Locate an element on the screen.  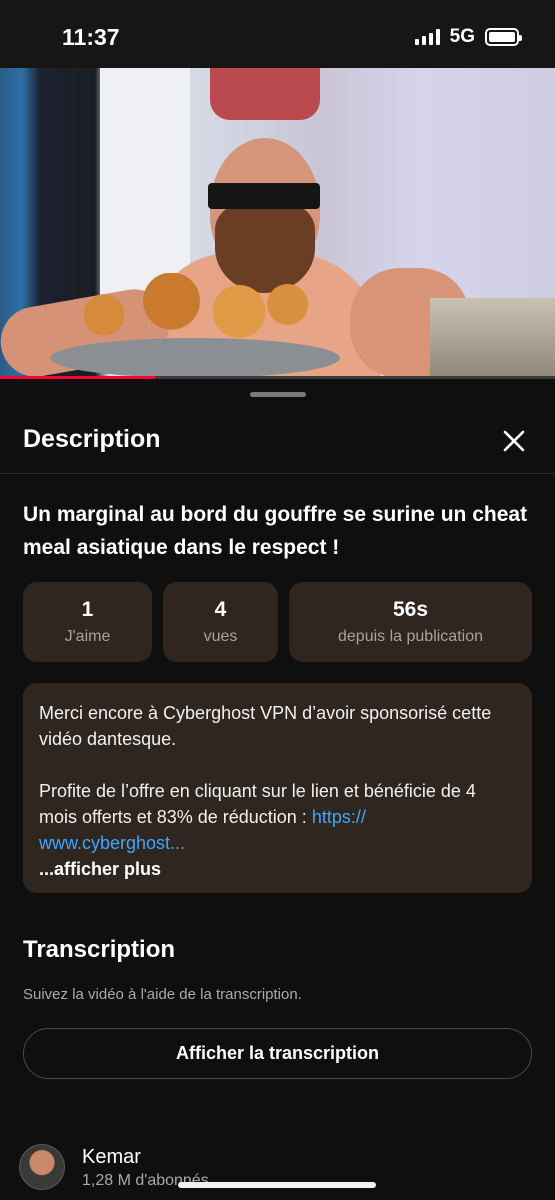
likes-count: 1 is located at coordinates (87, 609).